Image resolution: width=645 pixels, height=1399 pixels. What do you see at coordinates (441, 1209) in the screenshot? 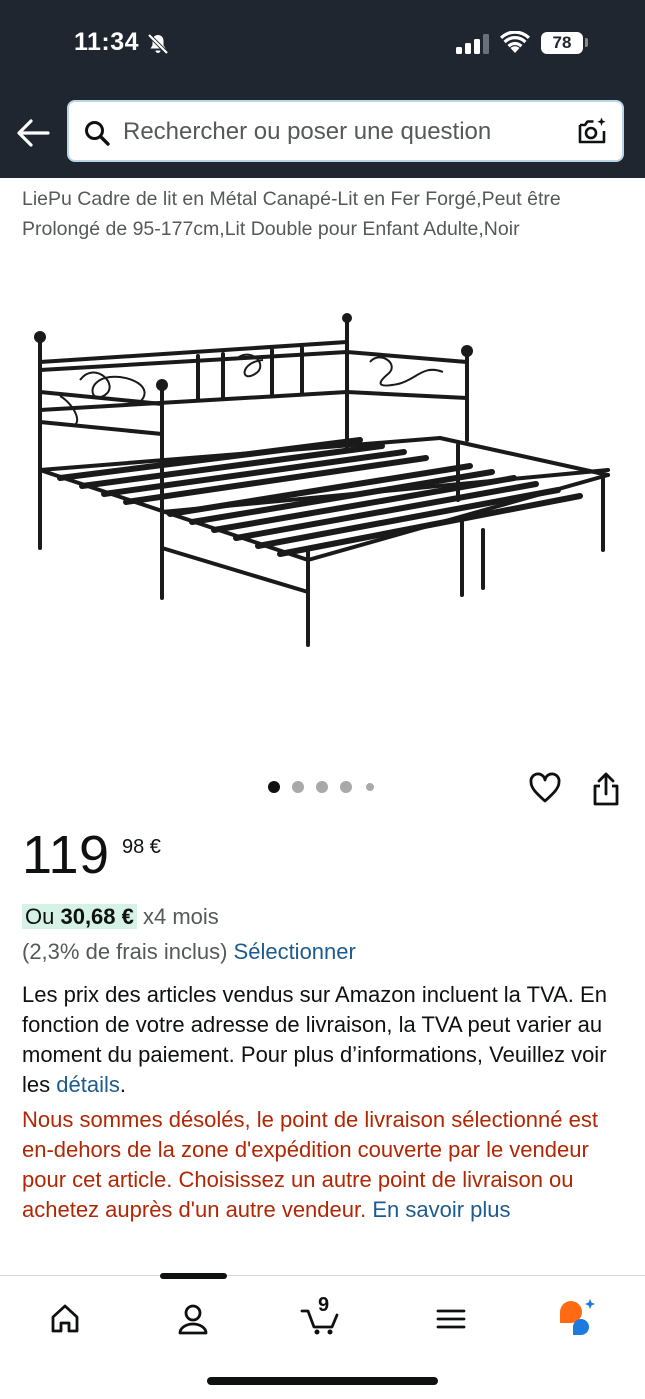
I see `learn-more-link: En savoir plus` at bounding box center [441, 1209].